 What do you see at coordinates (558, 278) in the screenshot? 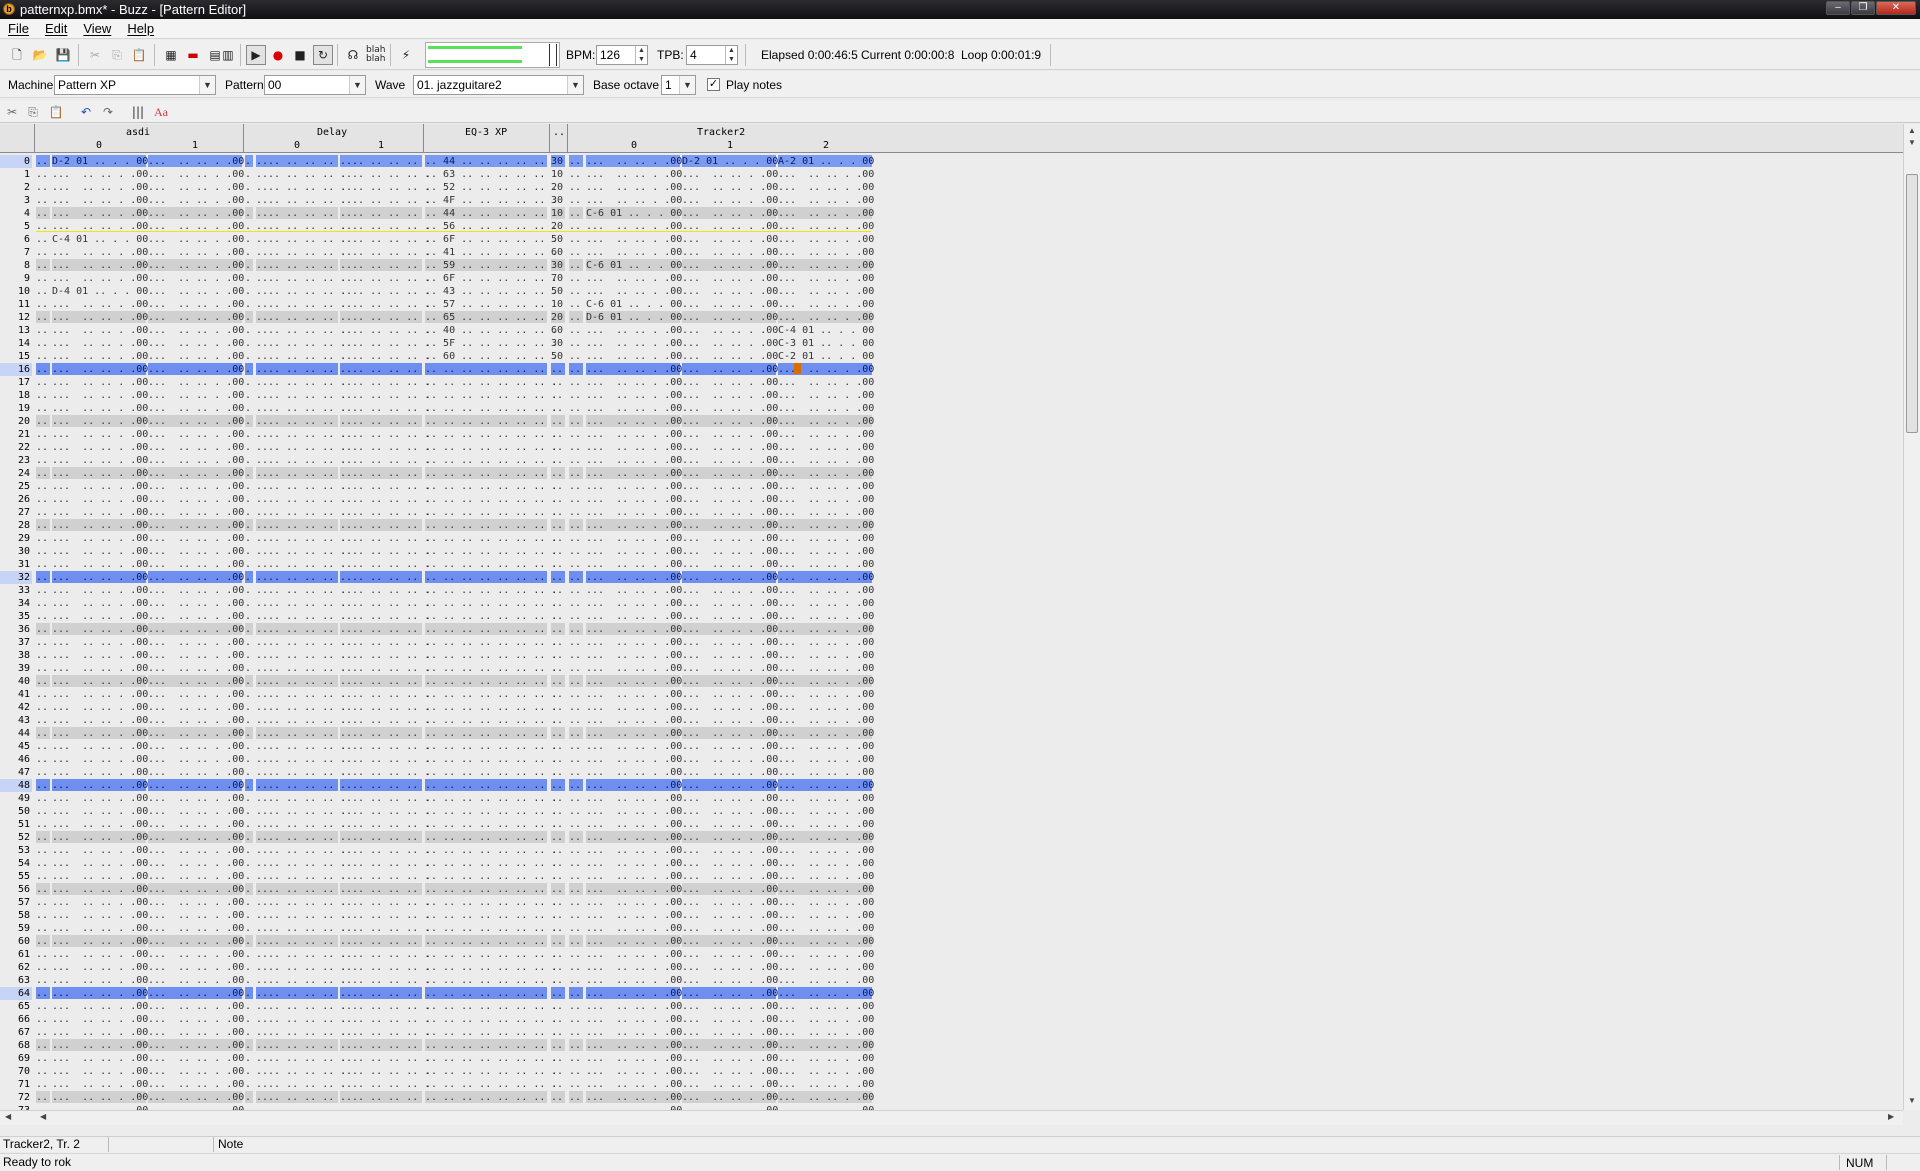
I see `pattern-cell: 70` at bounding box center [558, 278].